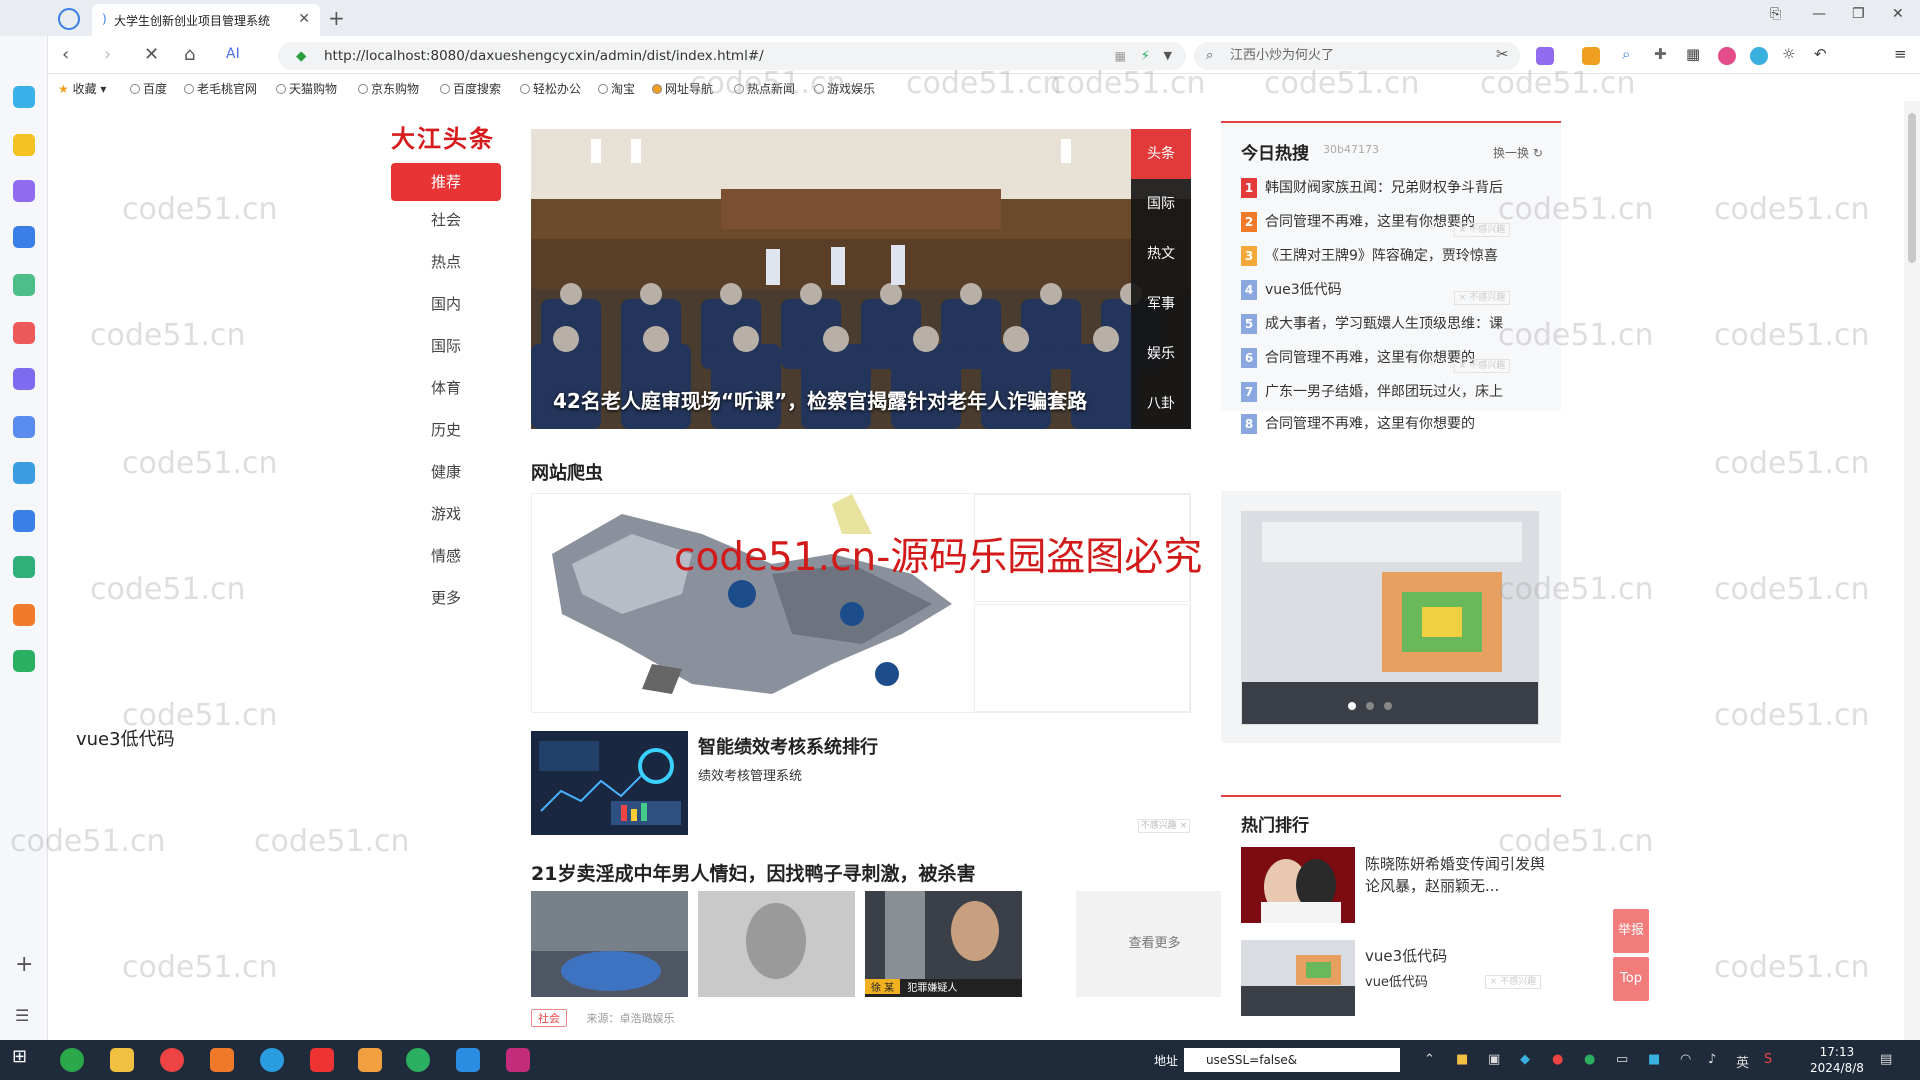  Describe the element at coordinates (1912, 188) in the screenshot. I see `scrollbar-thumb` at that location.